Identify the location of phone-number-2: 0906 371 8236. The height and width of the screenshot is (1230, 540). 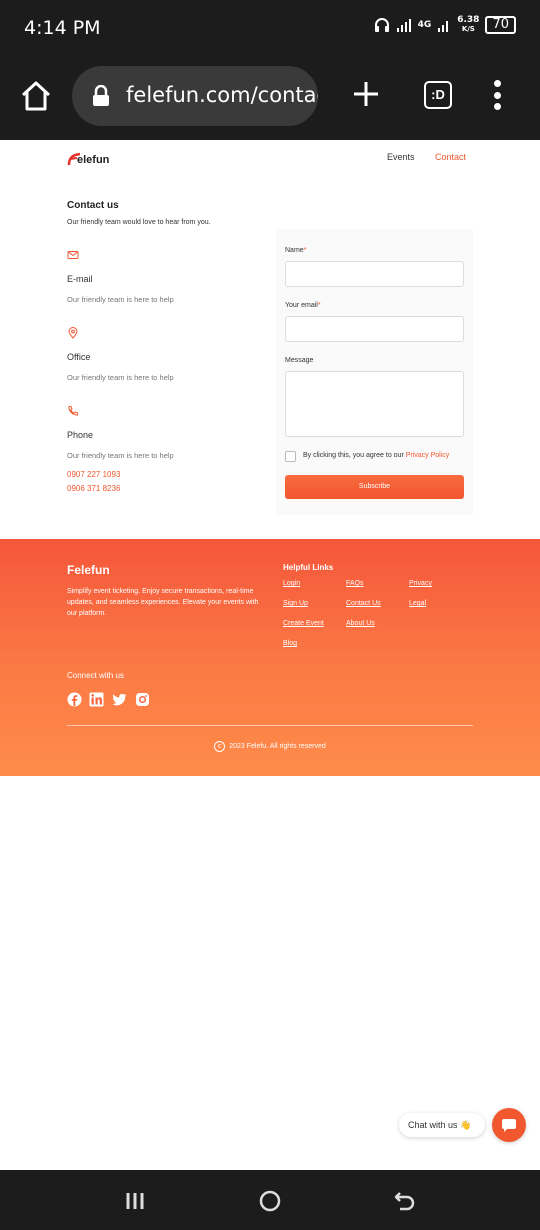
(93, 488).